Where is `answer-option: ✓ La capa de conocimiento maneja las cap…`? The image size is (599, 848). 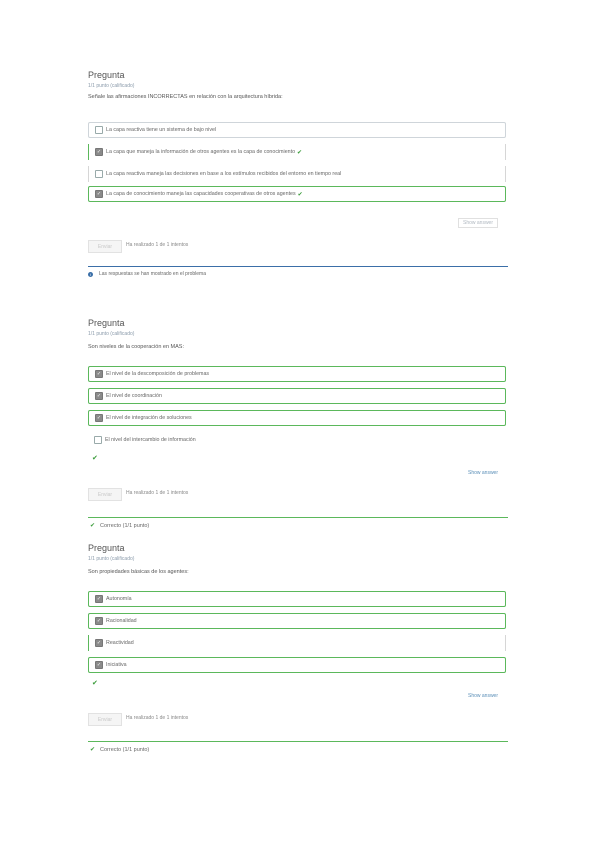 answer-option: ✓ La capa de conocimiento maneja las cap… is located at coordinates (297, 194).